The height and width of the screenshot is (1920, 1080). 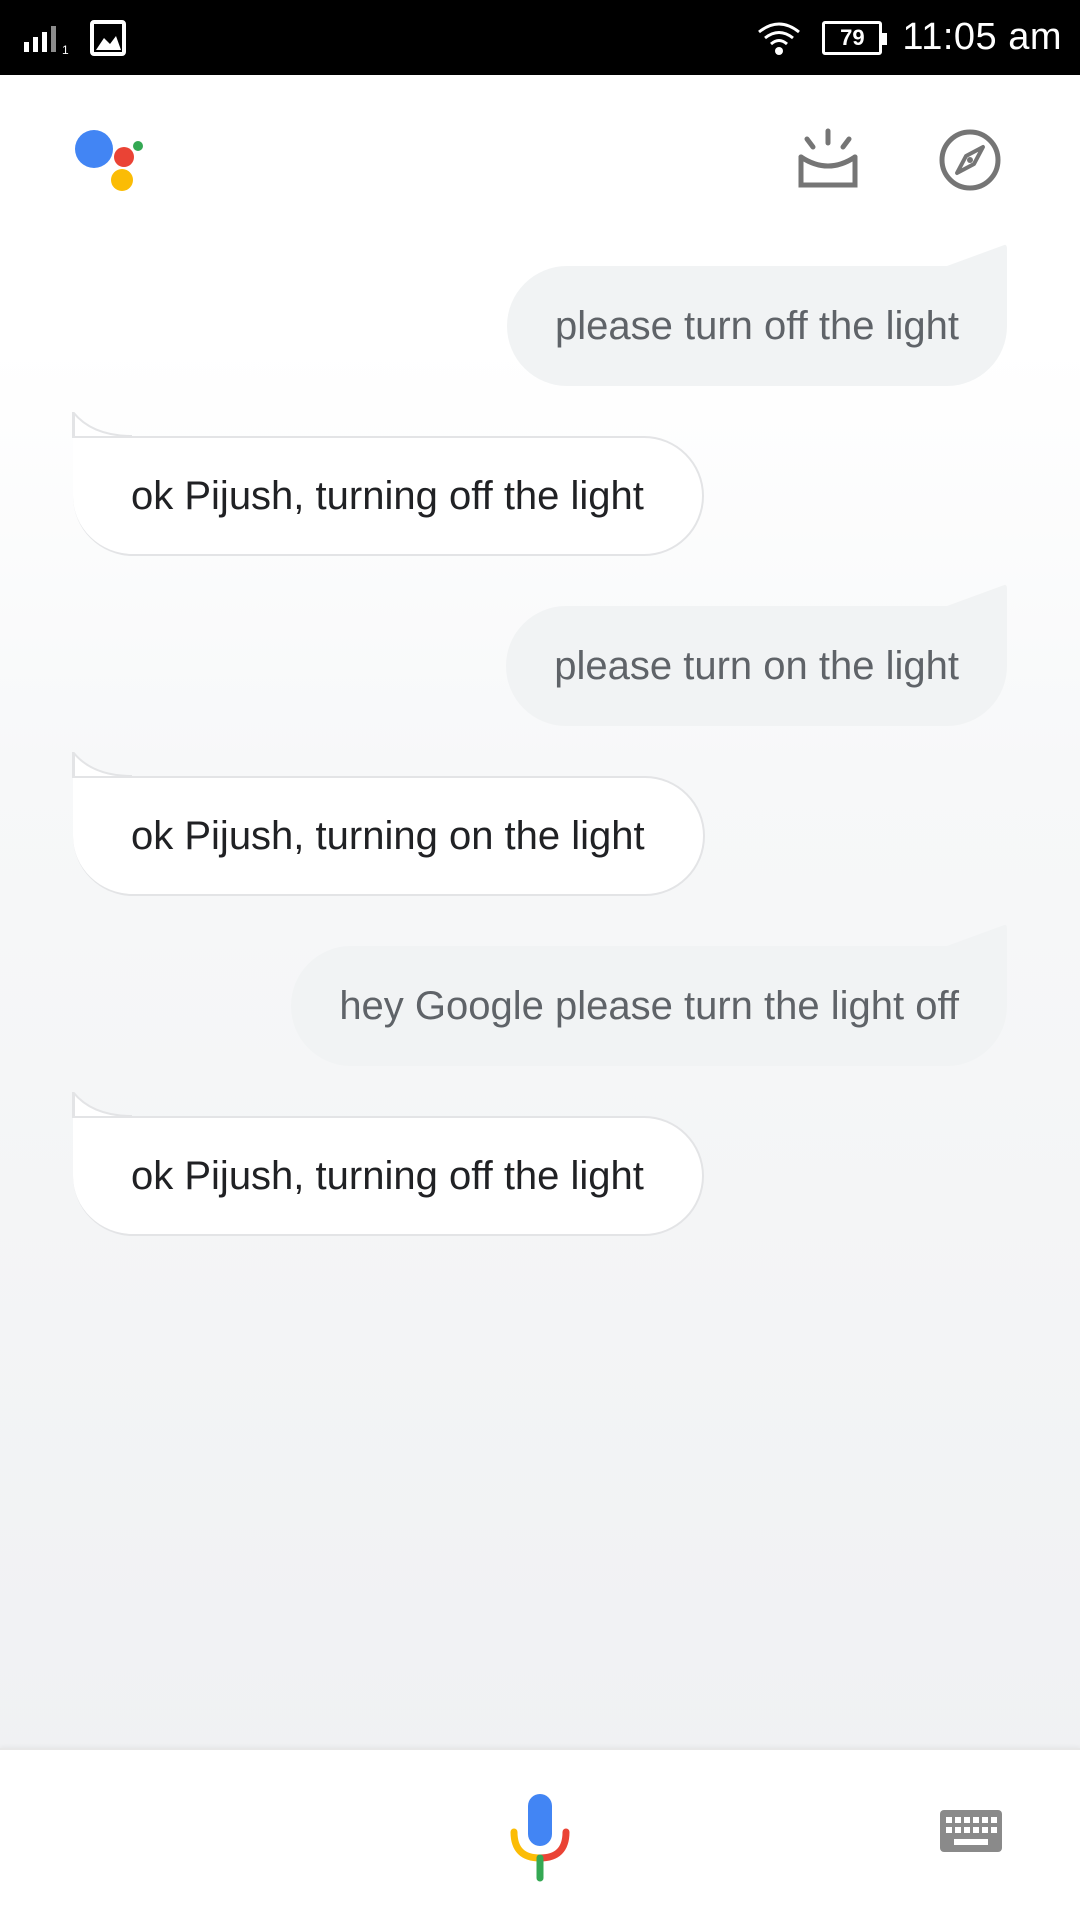 I want to click on status-bar: 1 79 11:05 am, so click(x=540, y=37).